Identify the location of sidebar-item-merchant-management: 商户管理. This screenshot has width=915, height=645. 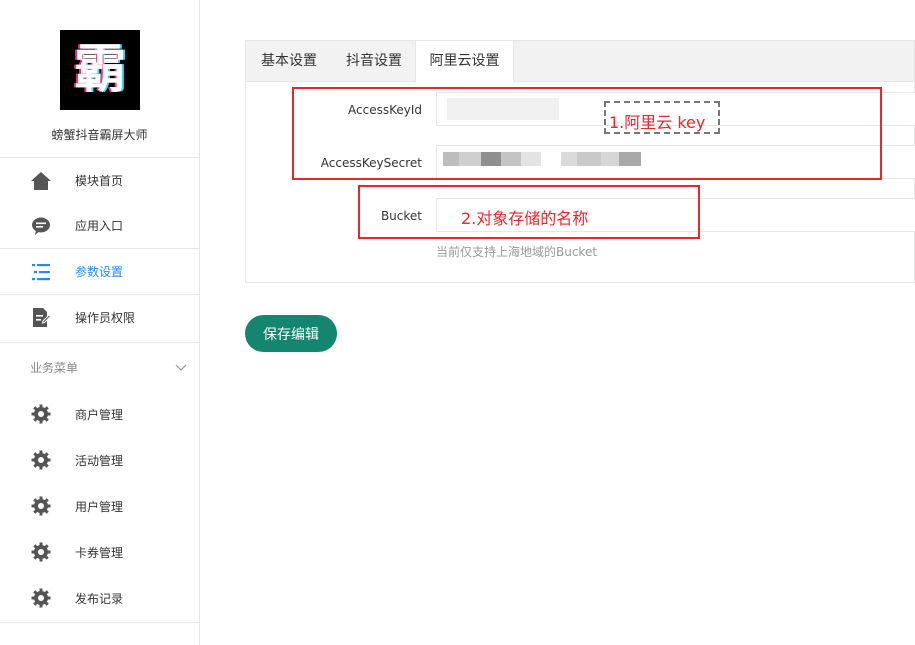
(99, 414).